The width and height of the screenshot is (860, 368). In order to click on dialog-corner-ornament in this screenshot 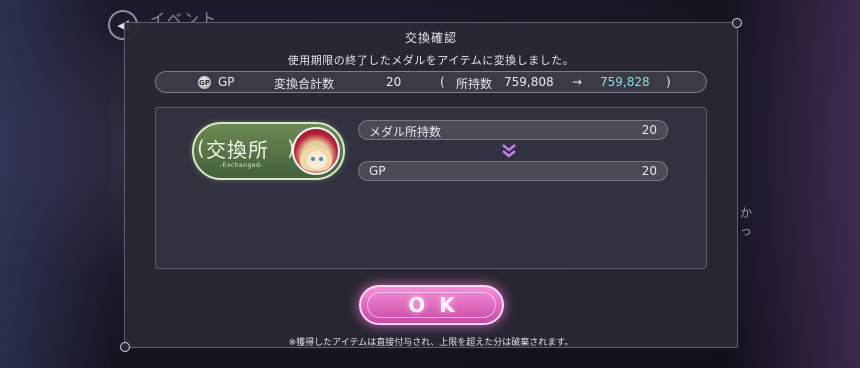, I will do `click(737, 23)`.